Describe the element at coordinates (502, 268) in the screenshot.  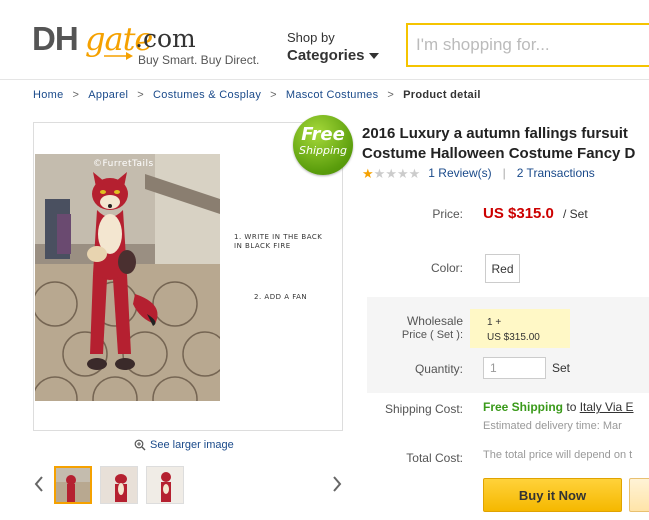
I see `color-option-red: Red` at that location.